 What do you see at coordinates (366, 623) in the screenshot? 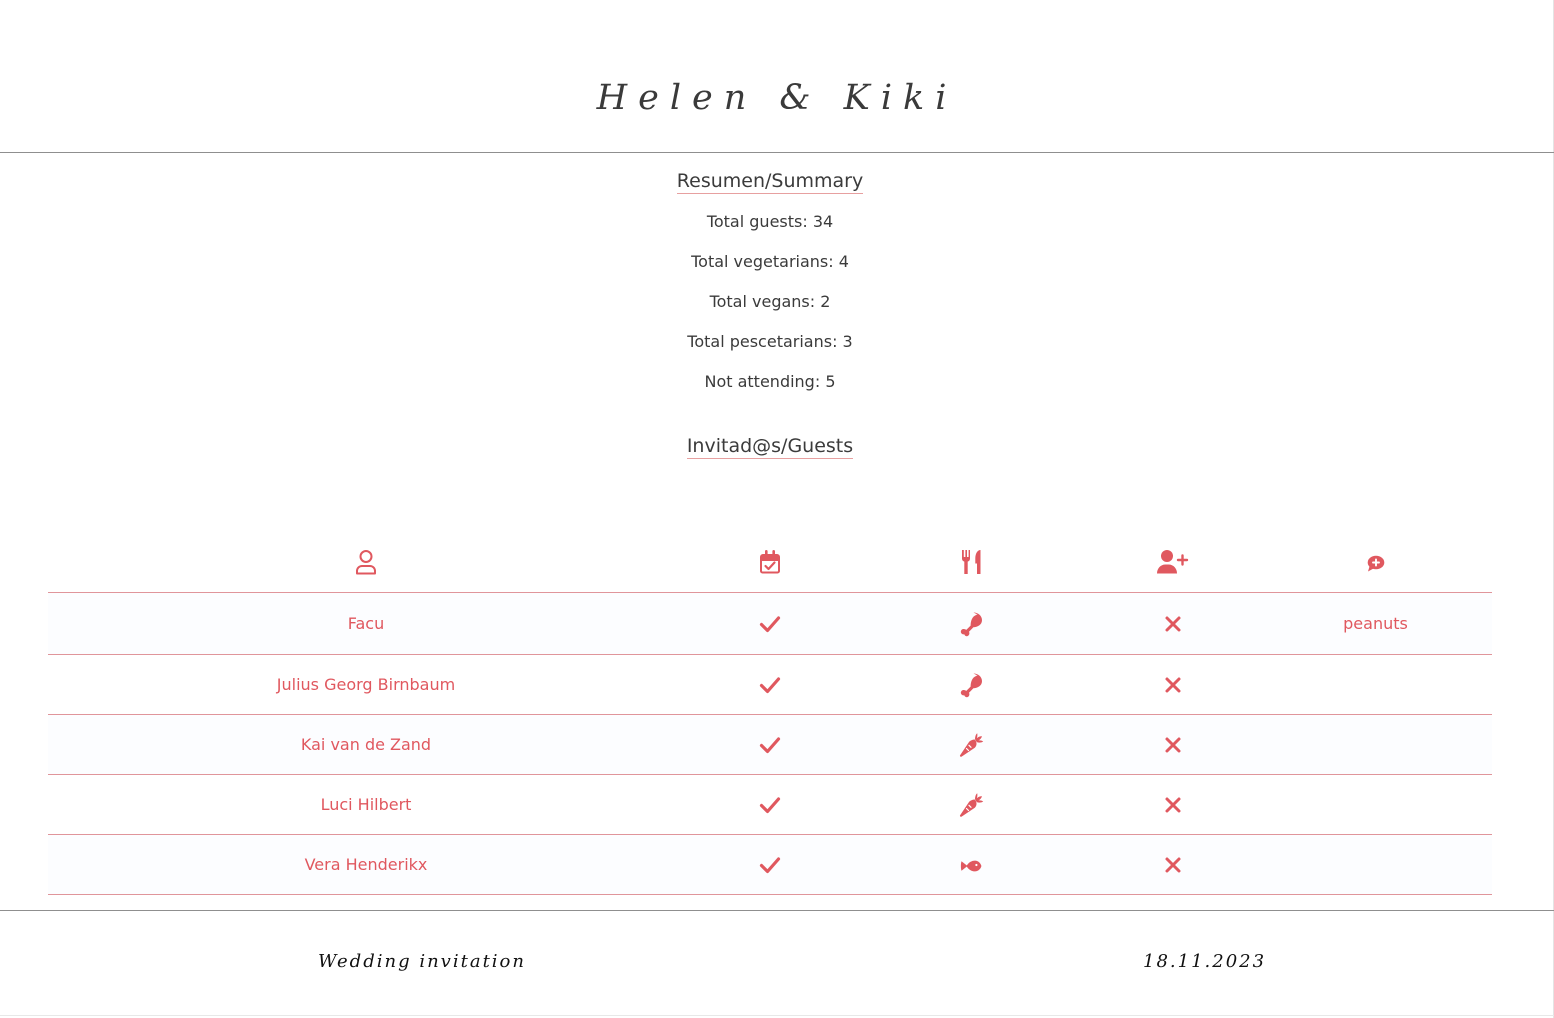
I see `guest-name: Facu` at bounding box center [366, 623].